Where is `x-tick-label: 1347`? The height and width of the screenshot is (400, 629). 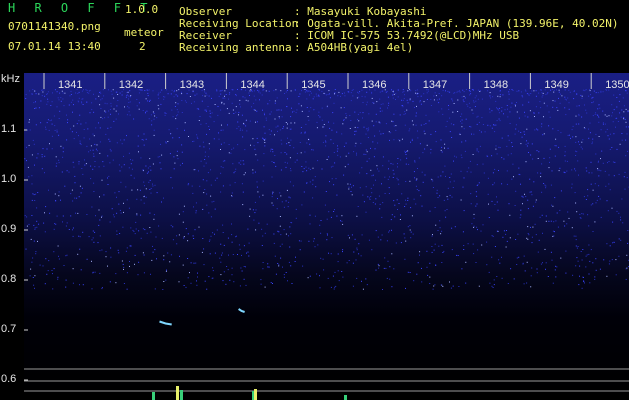
x-tick-label: 1347 is located at coordinates (435, 85).